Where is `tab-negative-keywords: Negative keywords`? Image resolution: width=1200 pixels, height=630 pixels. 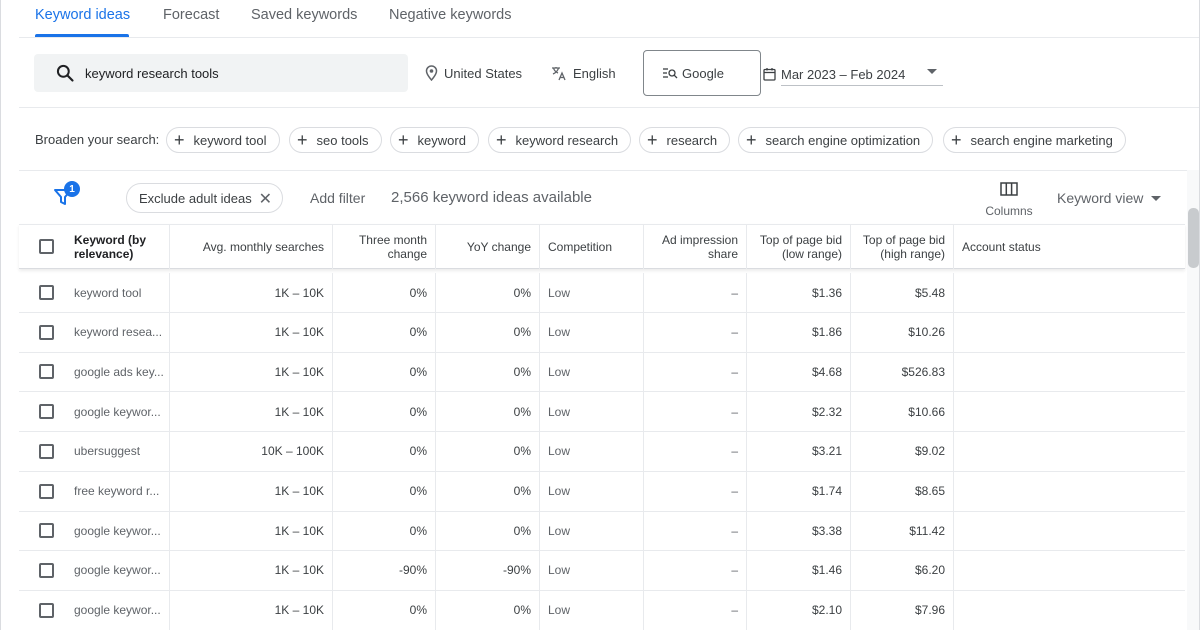
tab-negative-keywords: Negative keywords is located at coordinates (450, 19).